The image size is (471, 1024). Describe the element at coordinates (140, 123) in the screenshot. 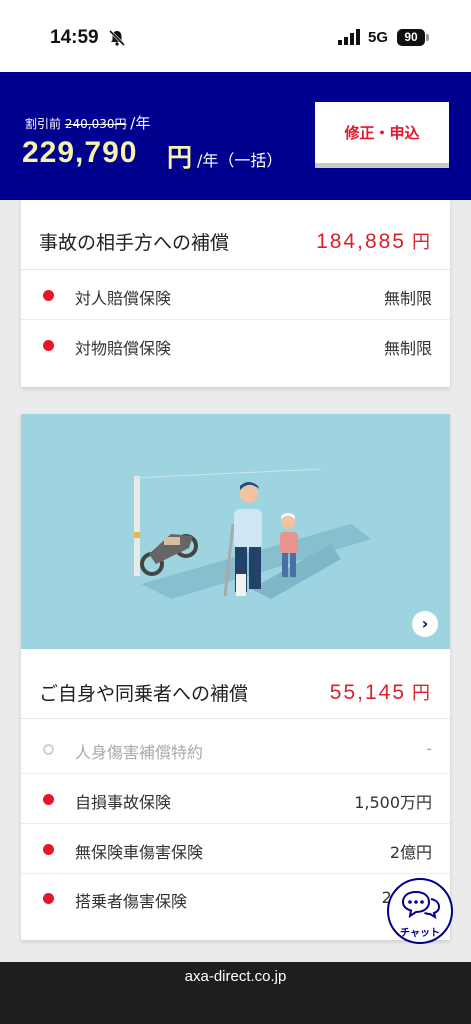

I see `original-price-unit: /年` at that location.